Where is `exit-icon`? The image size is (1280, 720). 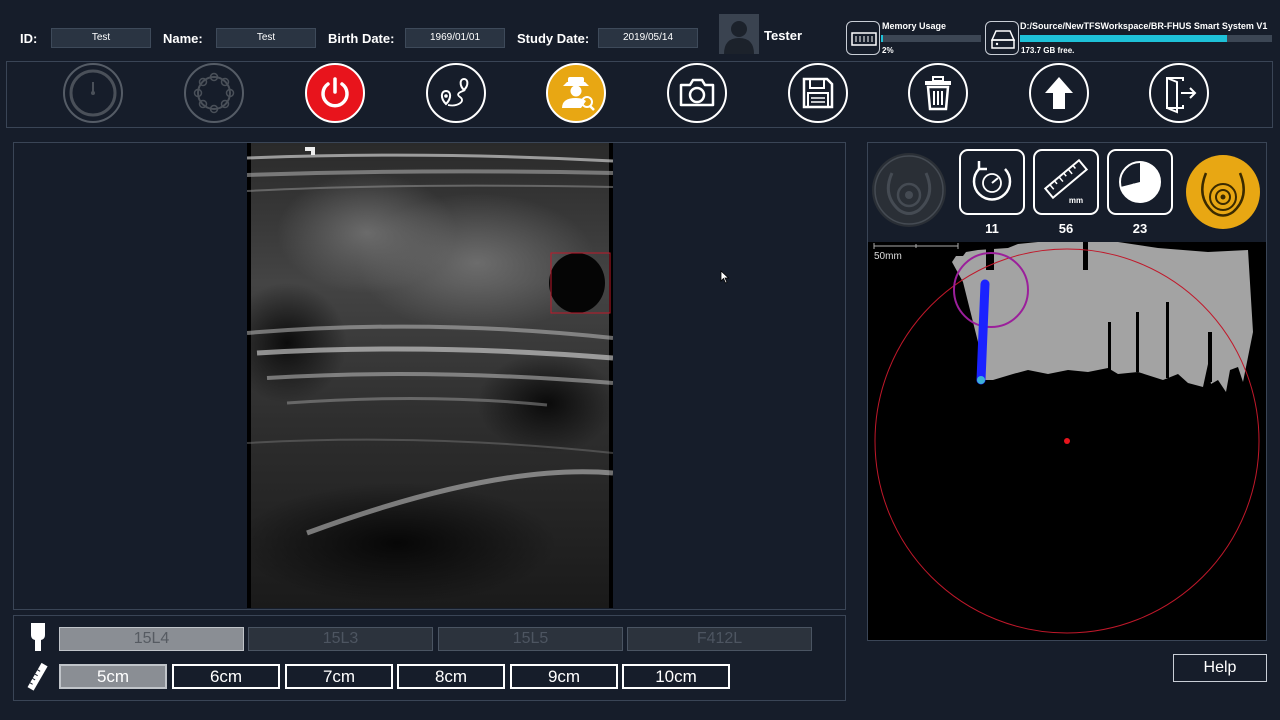 exit-icon is located at coordinates (1181, 95).